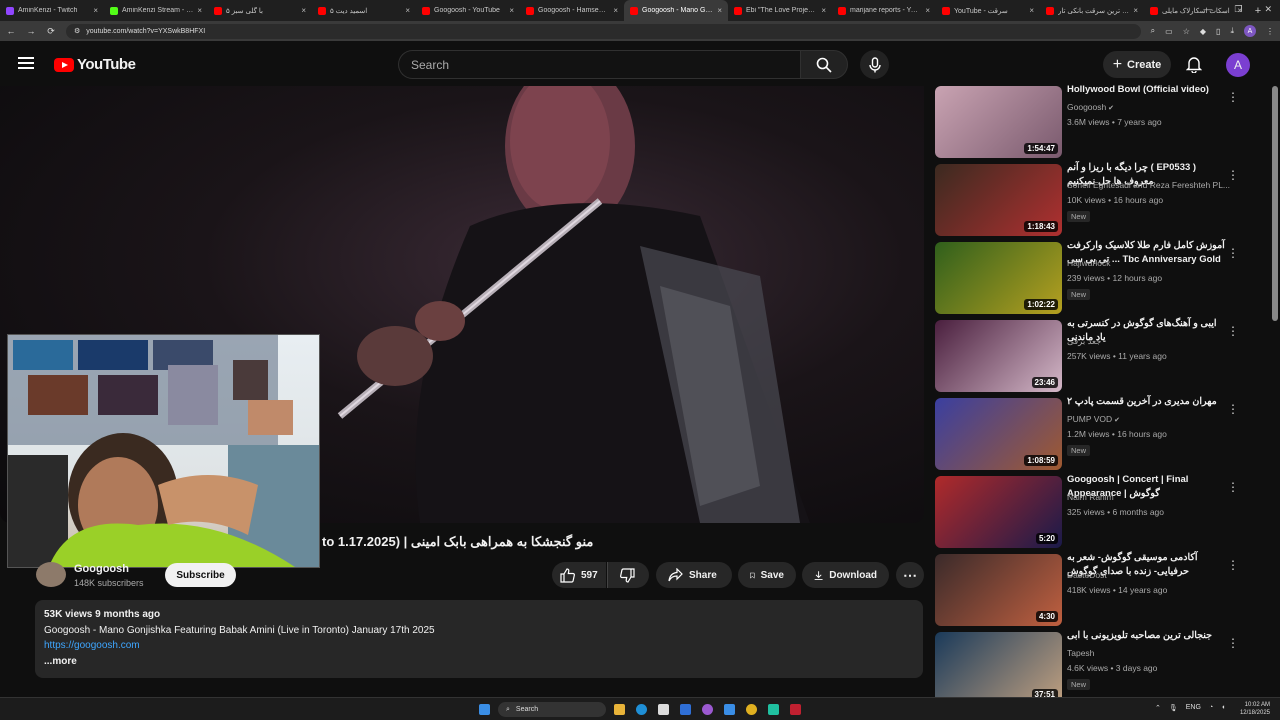 The width and height of the screenshot is (1280, 720). Describe the element at coordinates (1084, 341) in the screenshot. I see `recommendation-channel: جعد برقی` at that location.